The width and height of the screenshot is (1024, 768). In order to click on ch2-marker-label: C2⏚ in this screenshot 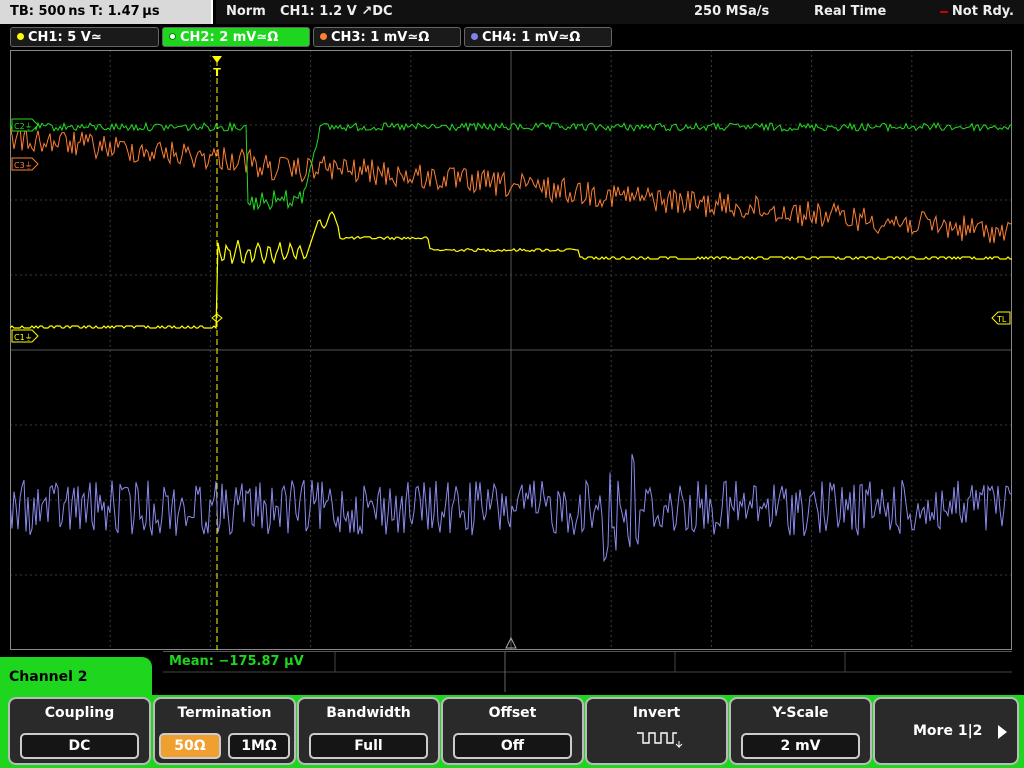, I will do `click(23, 126)`.